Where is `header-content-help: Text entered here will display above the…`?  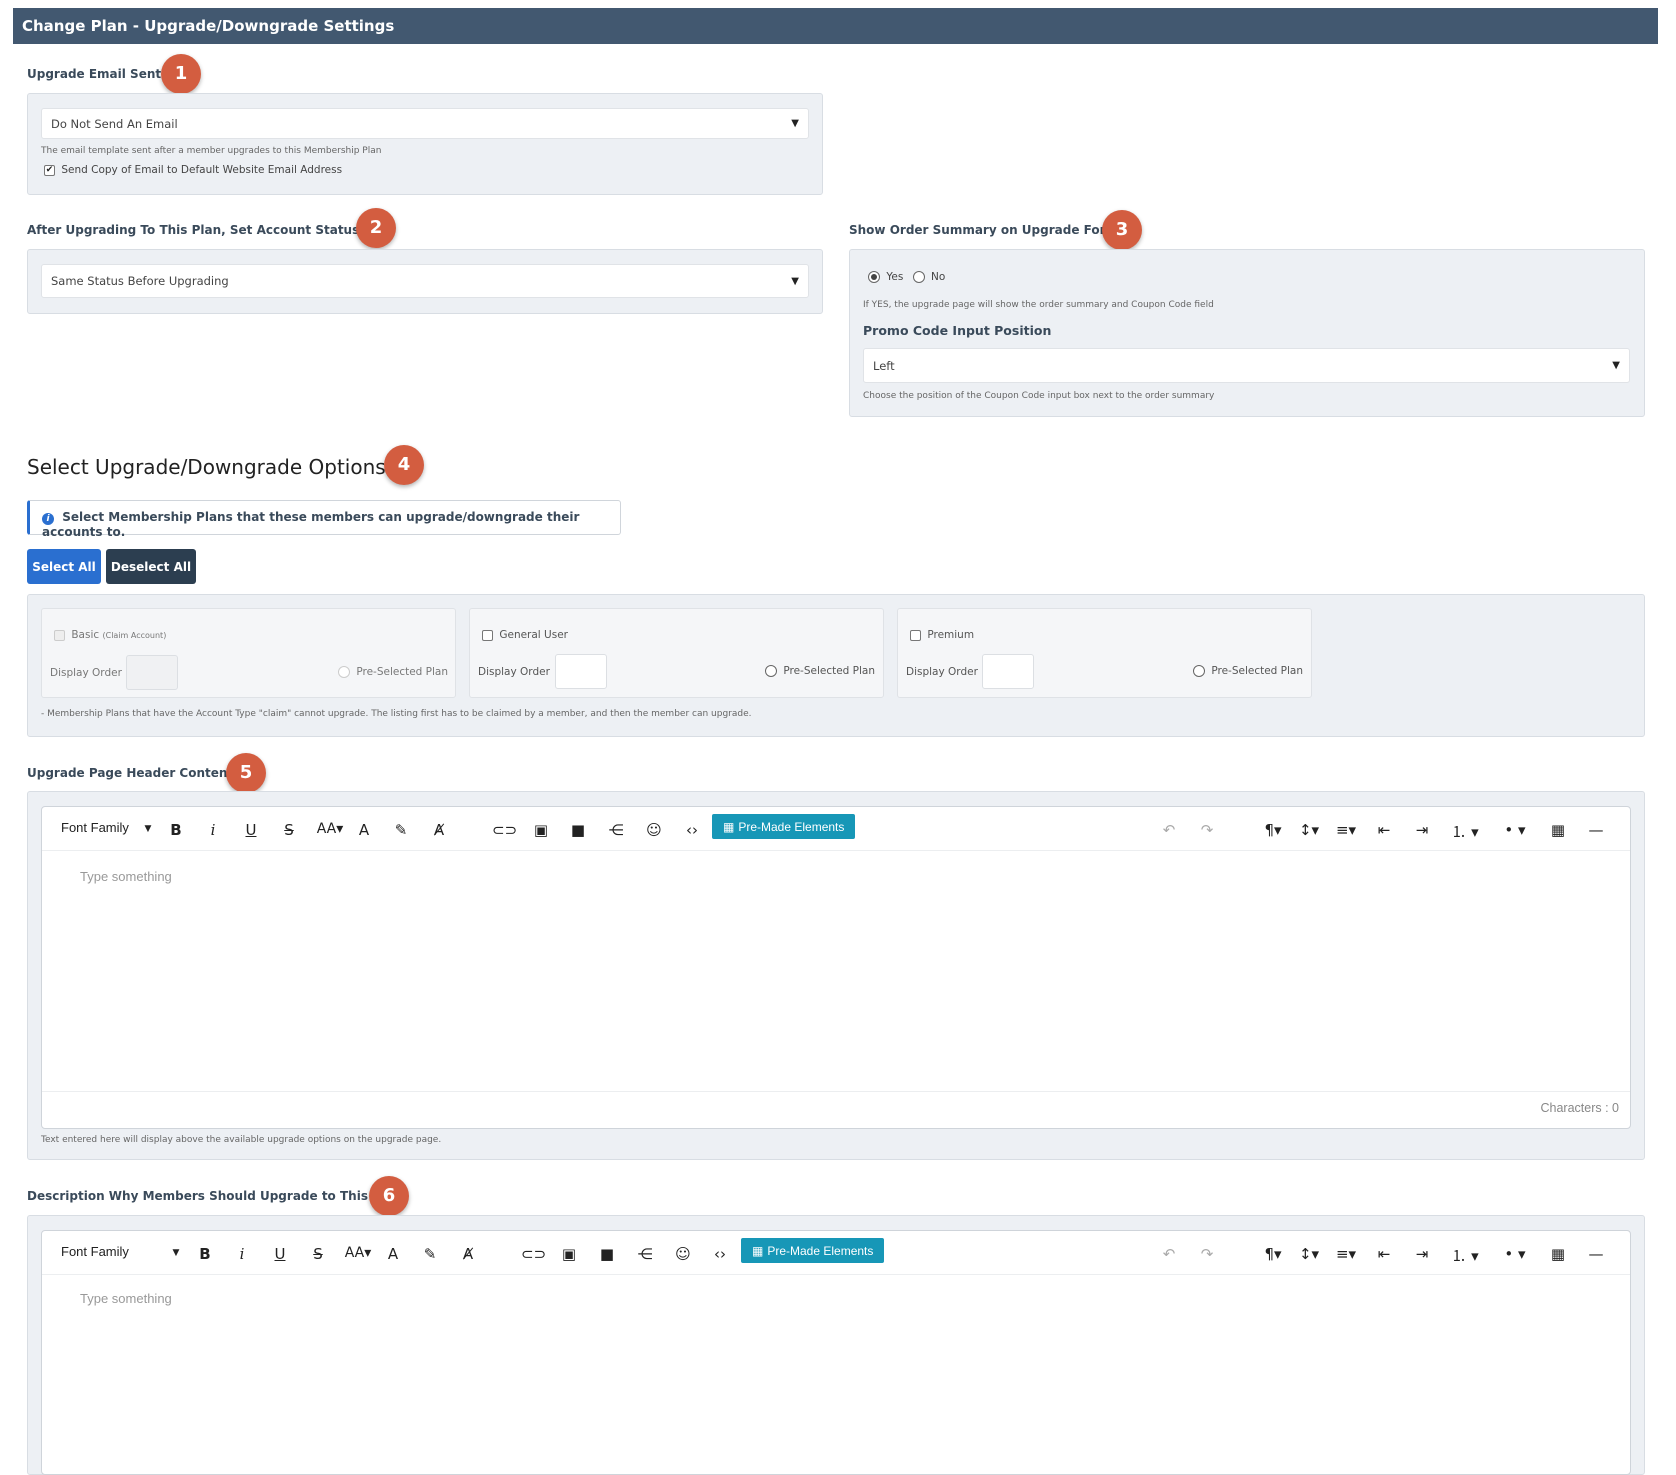
header-content-help: Text entered here will display above the… is located at coordinates (241, 1140).